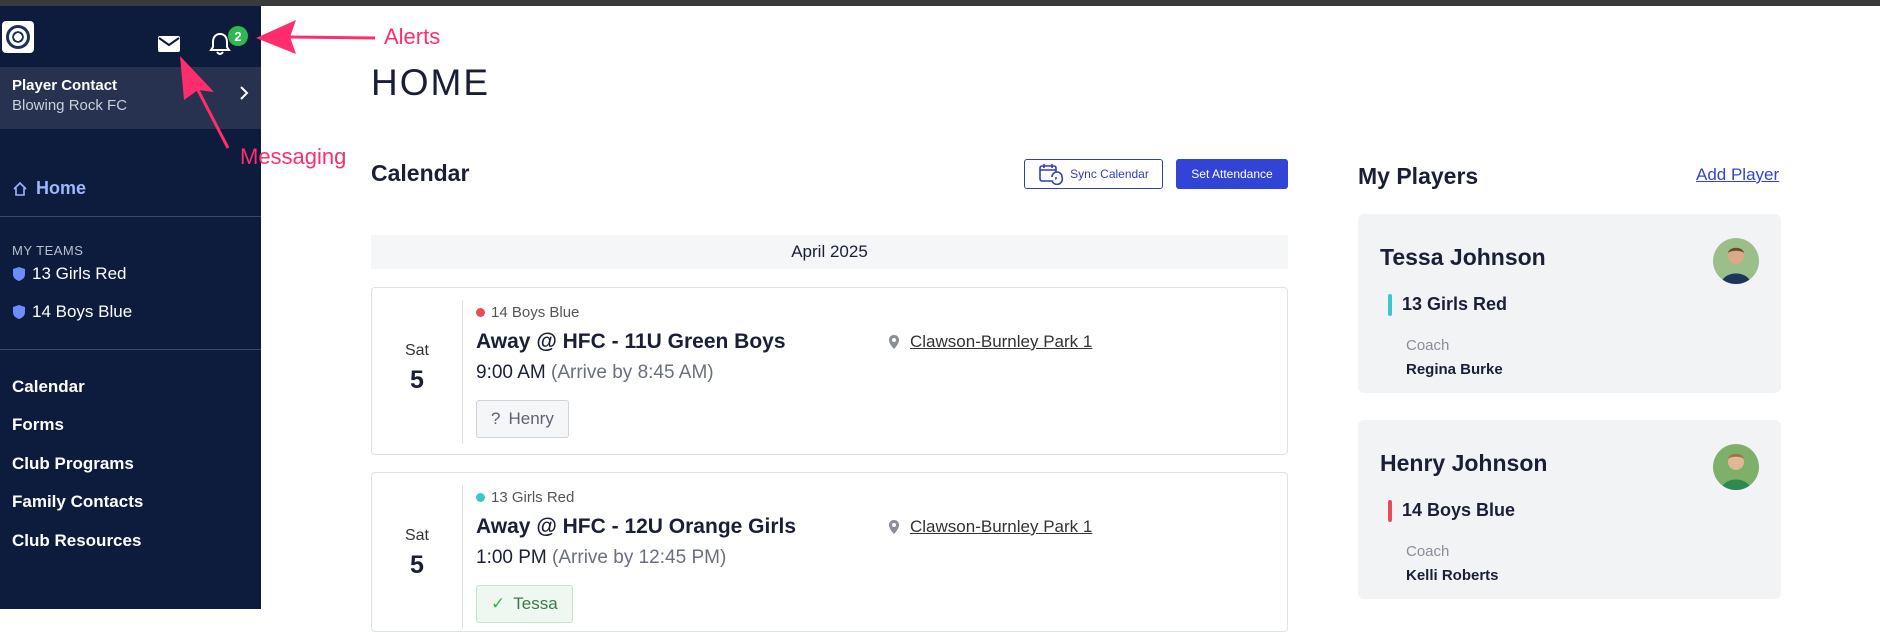  I want to click on page-title: HOME, so click(430, 82).